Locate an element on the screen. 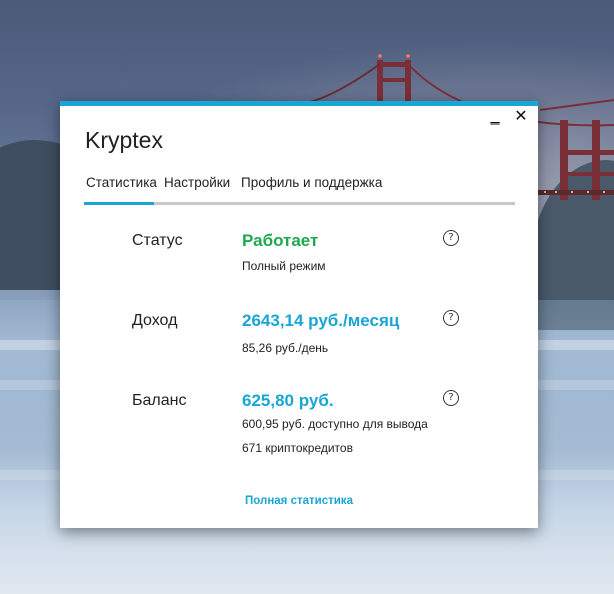  app-title: Kryptex is located at coordinates (124, 140).